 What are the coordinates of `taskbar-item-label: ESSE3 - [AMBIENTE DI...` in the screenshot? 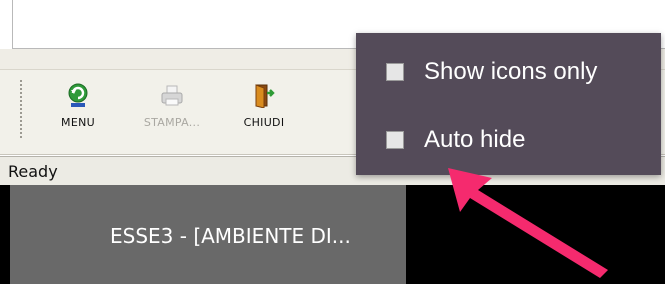 It's located at (230, 236).